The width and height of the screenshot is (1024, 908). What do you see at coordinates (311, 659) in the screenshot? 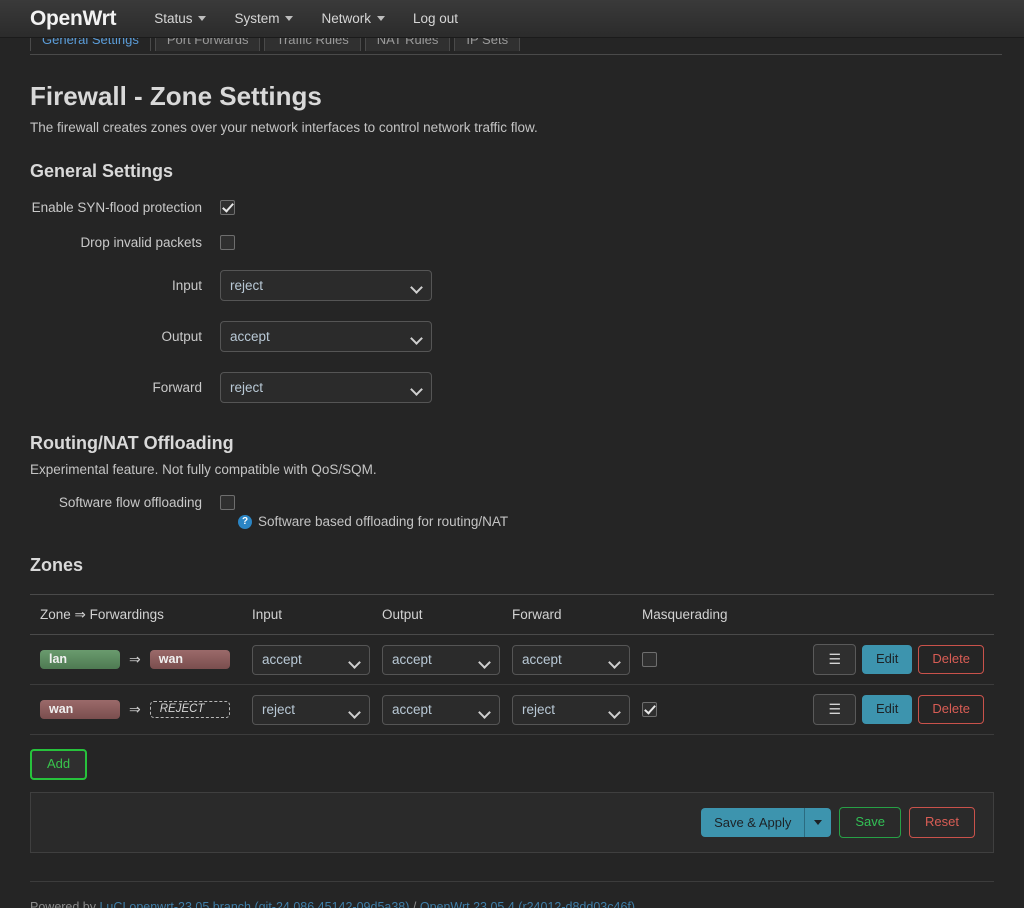
I see `row-input-select: accept` at bounding box center [311, 659].